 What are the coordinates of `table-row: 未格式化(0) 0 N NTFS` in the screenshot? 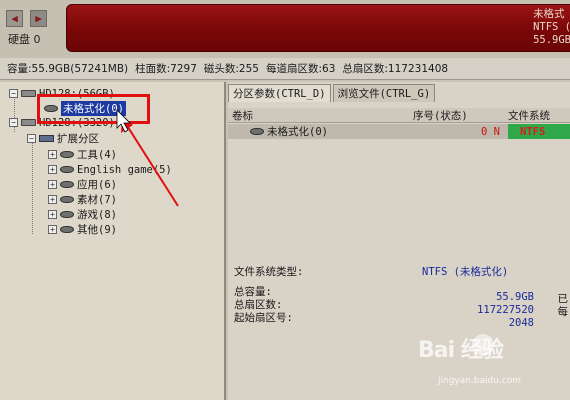 It's located at (399, 131).